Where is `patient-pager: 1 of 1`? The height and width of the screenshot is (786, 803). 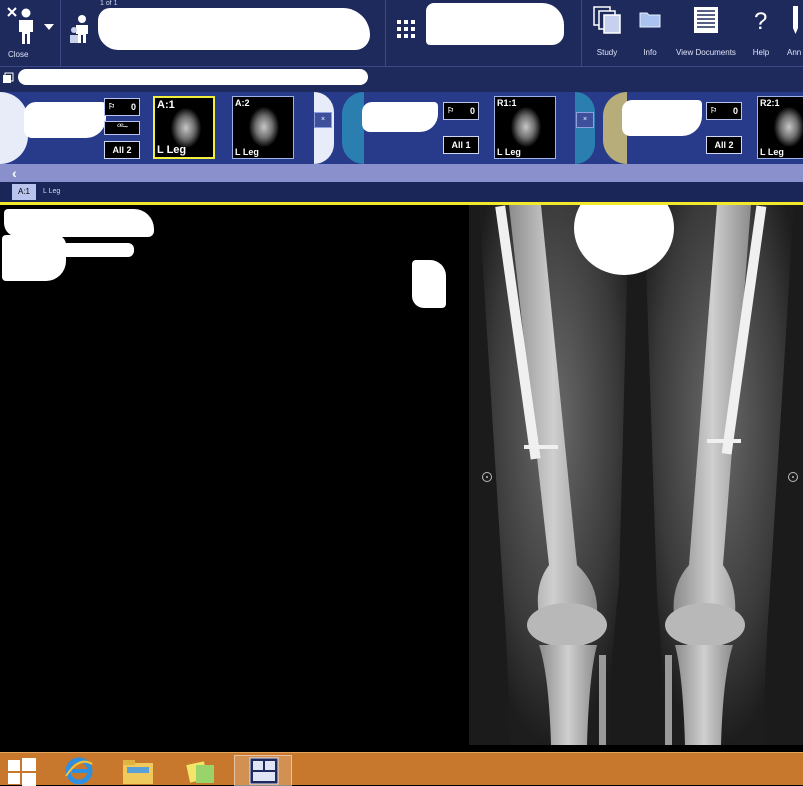 patient-pager: 1 of 1 is located at coordinates (109, 3).